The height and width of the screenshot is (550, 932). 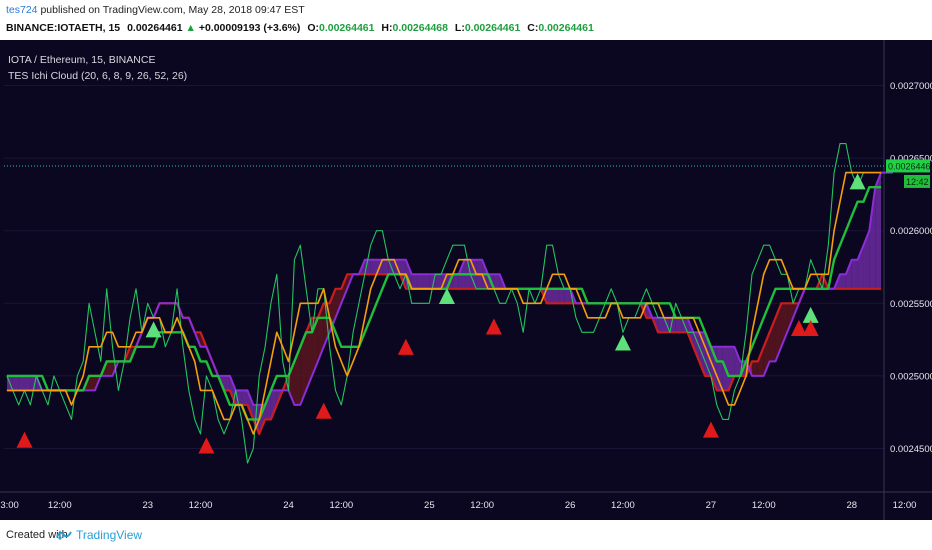 I want to click on close-value: 0.00264461, so click(x=566, y=28).